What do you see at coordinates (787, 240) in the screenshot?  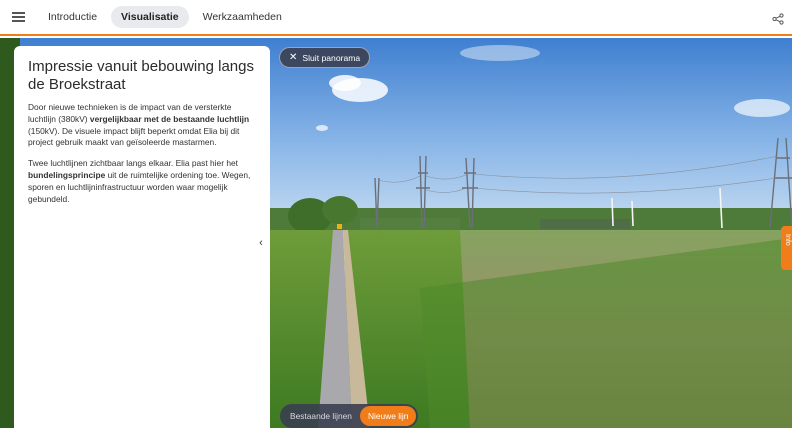 I see `side-tab-label: Info` at bounding box center [787, 240].